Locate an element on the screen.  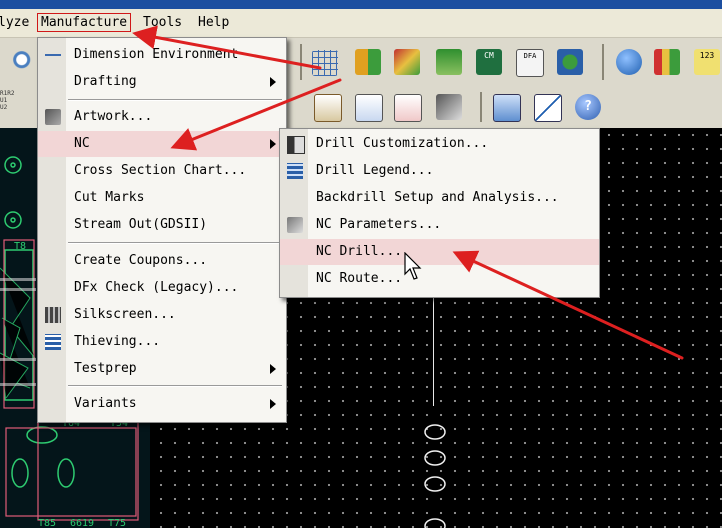
dimension-icon is located at coordinates (53, 55).